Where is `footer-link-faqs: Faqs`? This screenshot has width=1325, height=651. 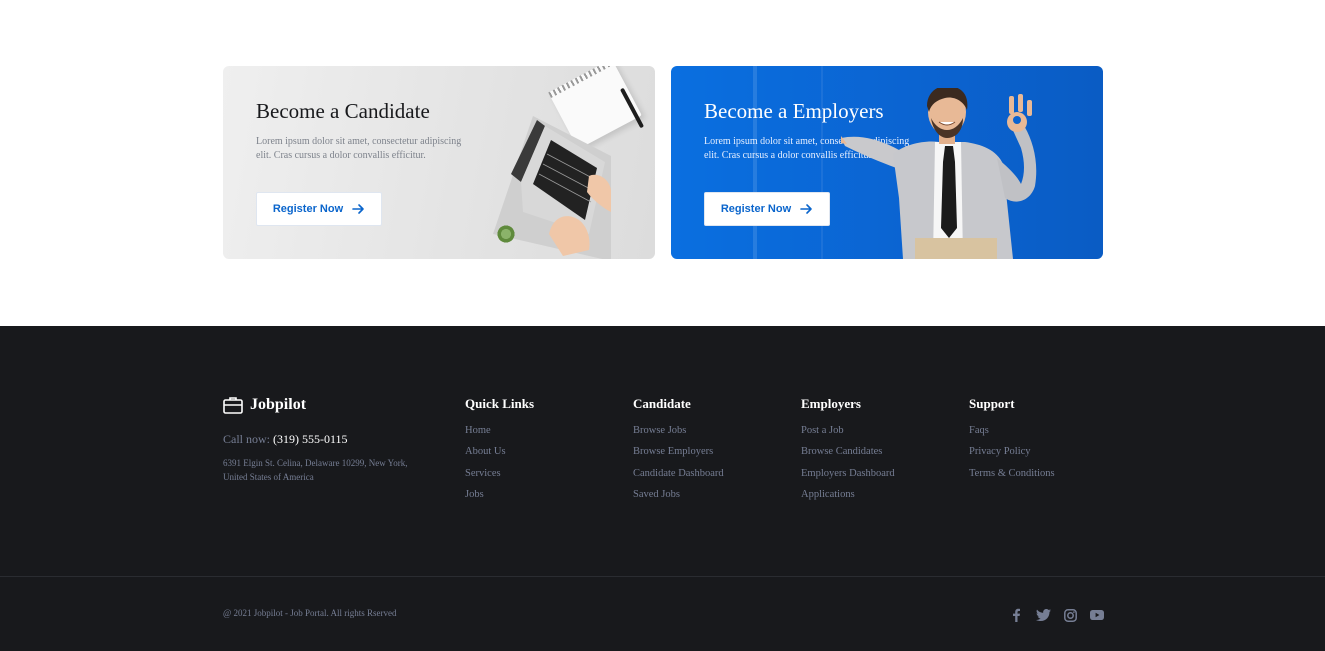 footer-link-faqs: Faqs is located at coordinates (1012, 430).